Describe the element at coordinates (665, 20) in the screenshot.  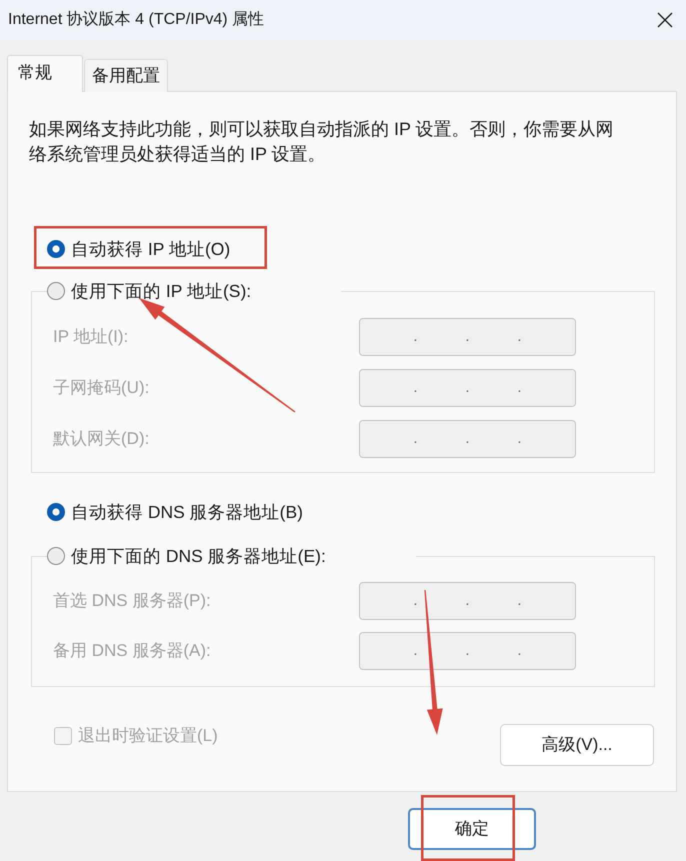
I see `close-icon` at that location.